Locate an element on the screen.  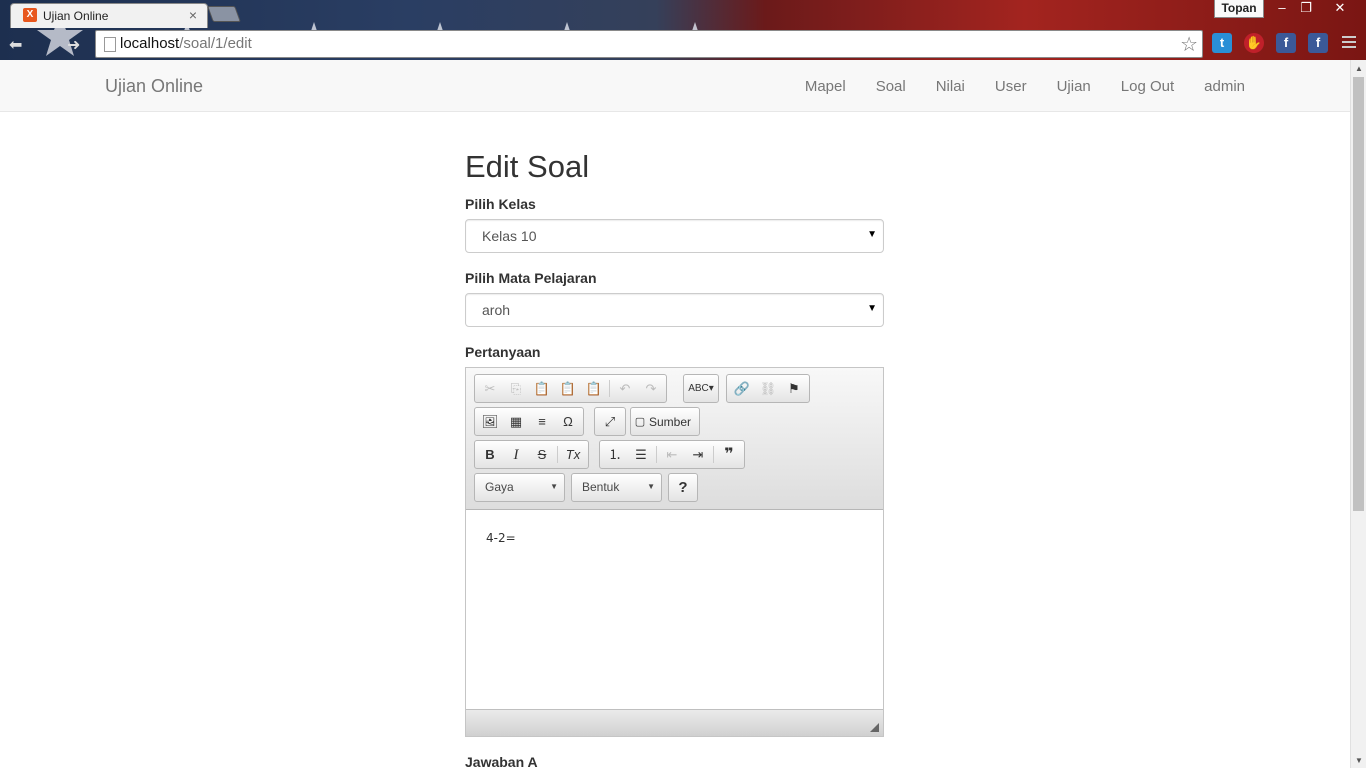
editor-footer is located at coordinates (674, 722).